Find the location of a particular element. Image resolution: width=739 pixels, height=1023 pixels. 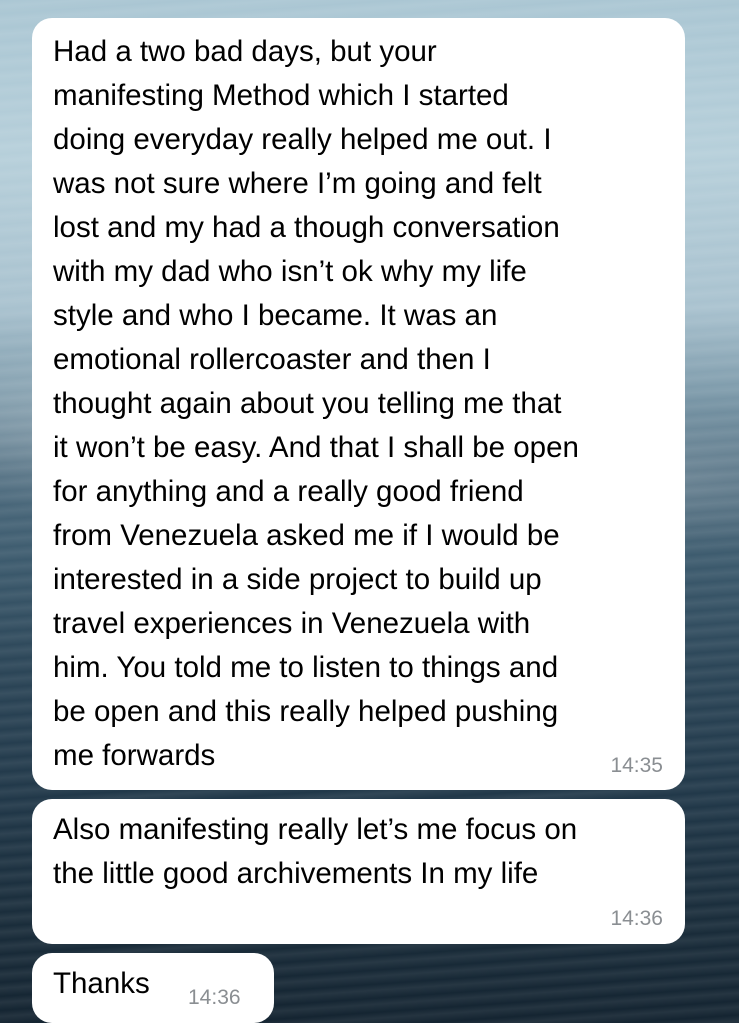

message-bubble: Thanks 14:36 is located at coordinates (153, 988).